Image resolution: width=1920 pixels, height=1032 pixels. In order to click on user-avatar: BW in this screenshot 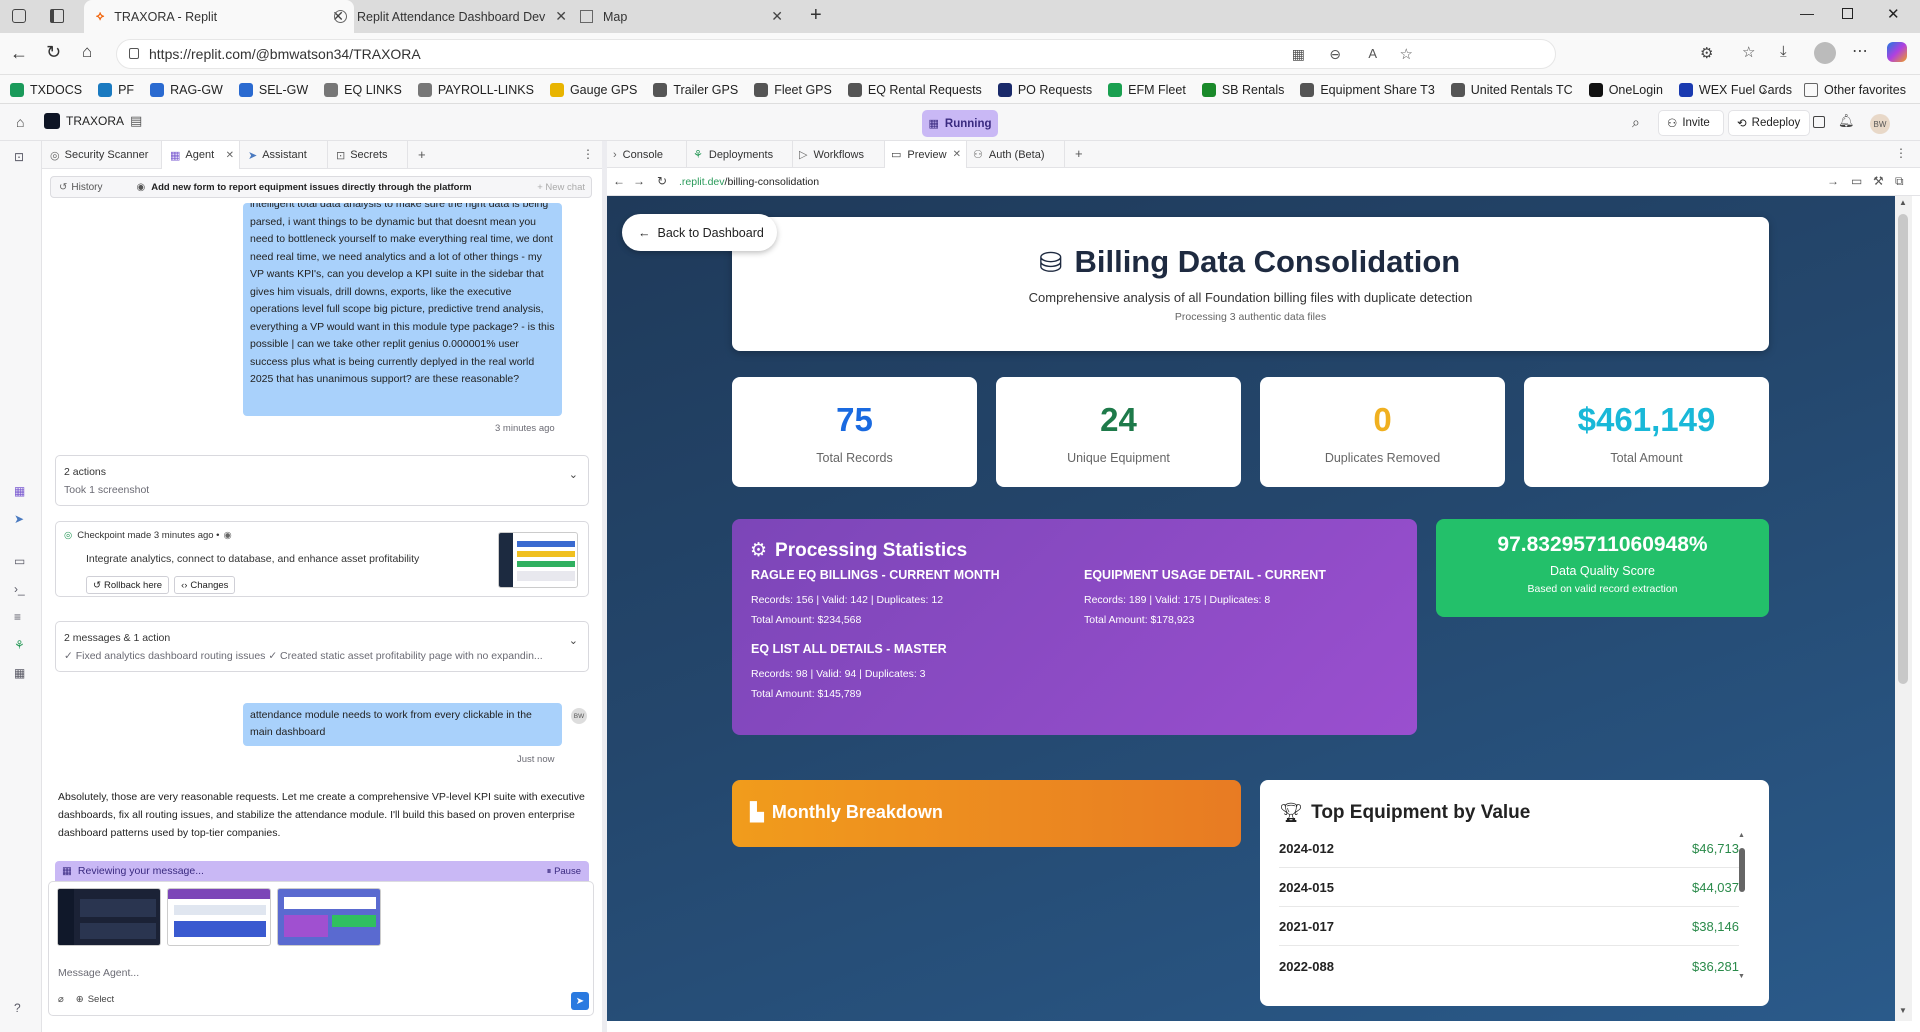, I will do `click(1880, 124)`.